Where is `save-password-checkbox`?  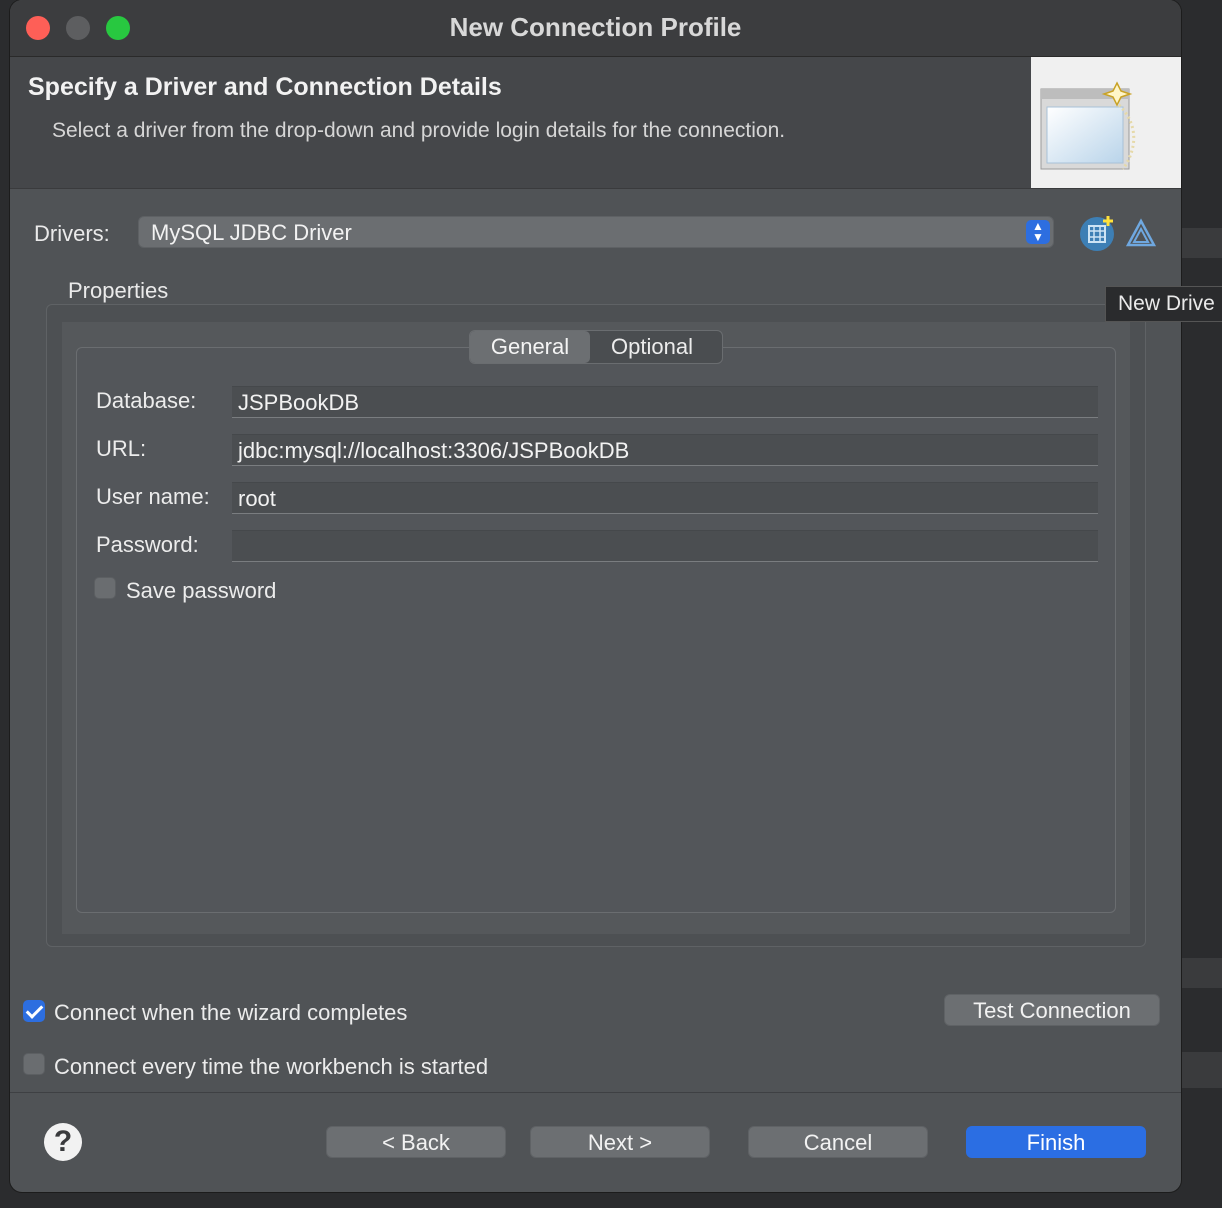
save-password-checkbox is located at coordinates (105, 588).